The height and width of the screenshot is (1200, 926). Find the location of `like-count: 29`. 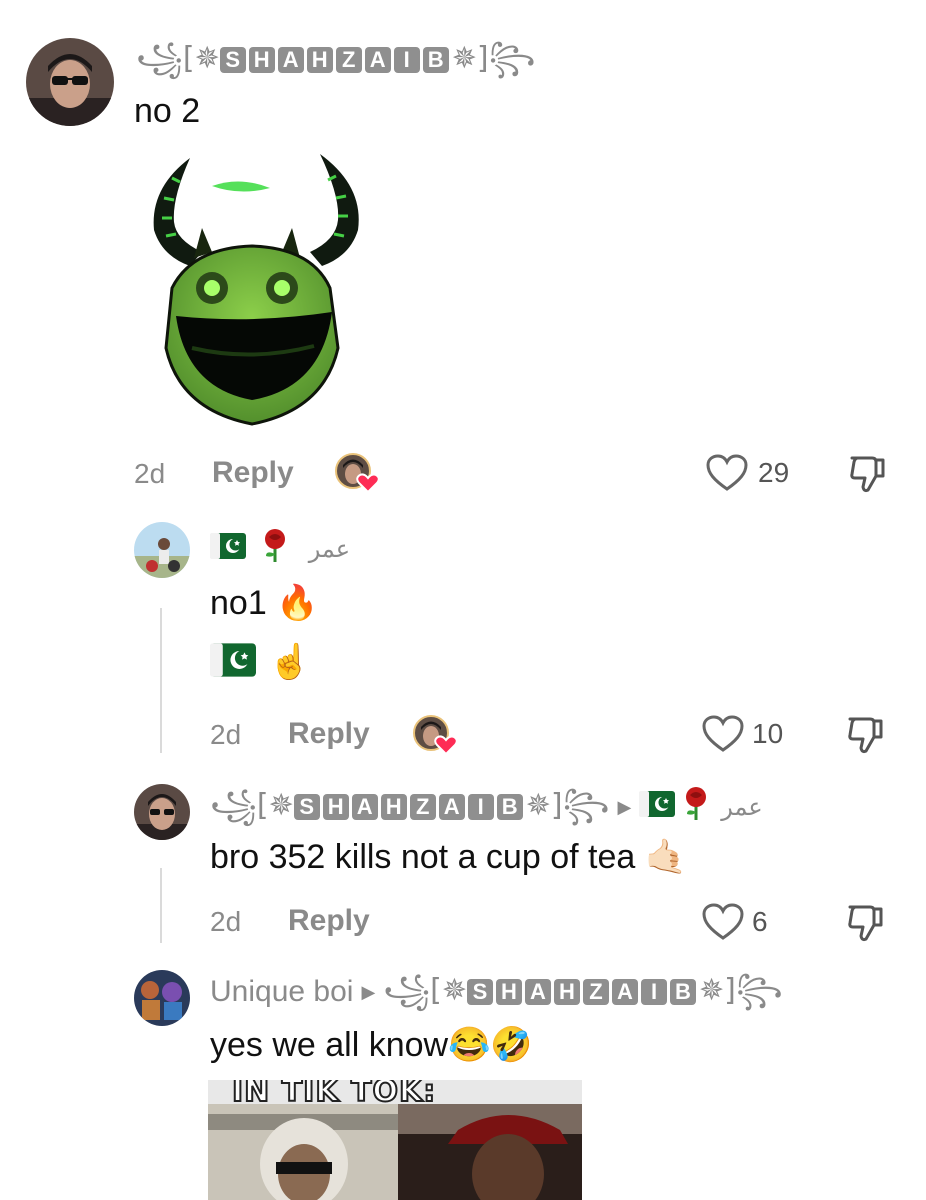

like-count: 29 is located at coordinates (774, 472).